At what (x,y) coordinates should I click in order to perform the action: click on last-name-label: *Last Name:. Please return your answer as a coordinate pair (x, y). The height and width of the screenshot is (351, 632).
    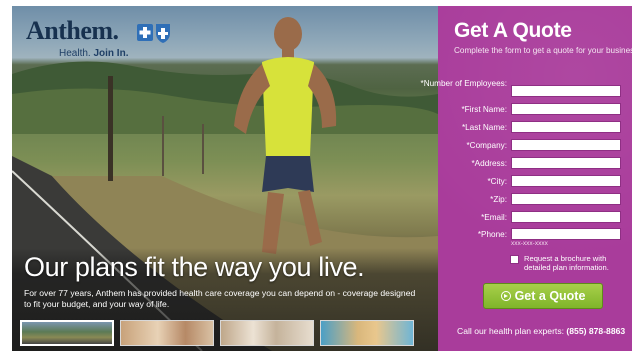
    Looking at the image, I should click on (484, 127).